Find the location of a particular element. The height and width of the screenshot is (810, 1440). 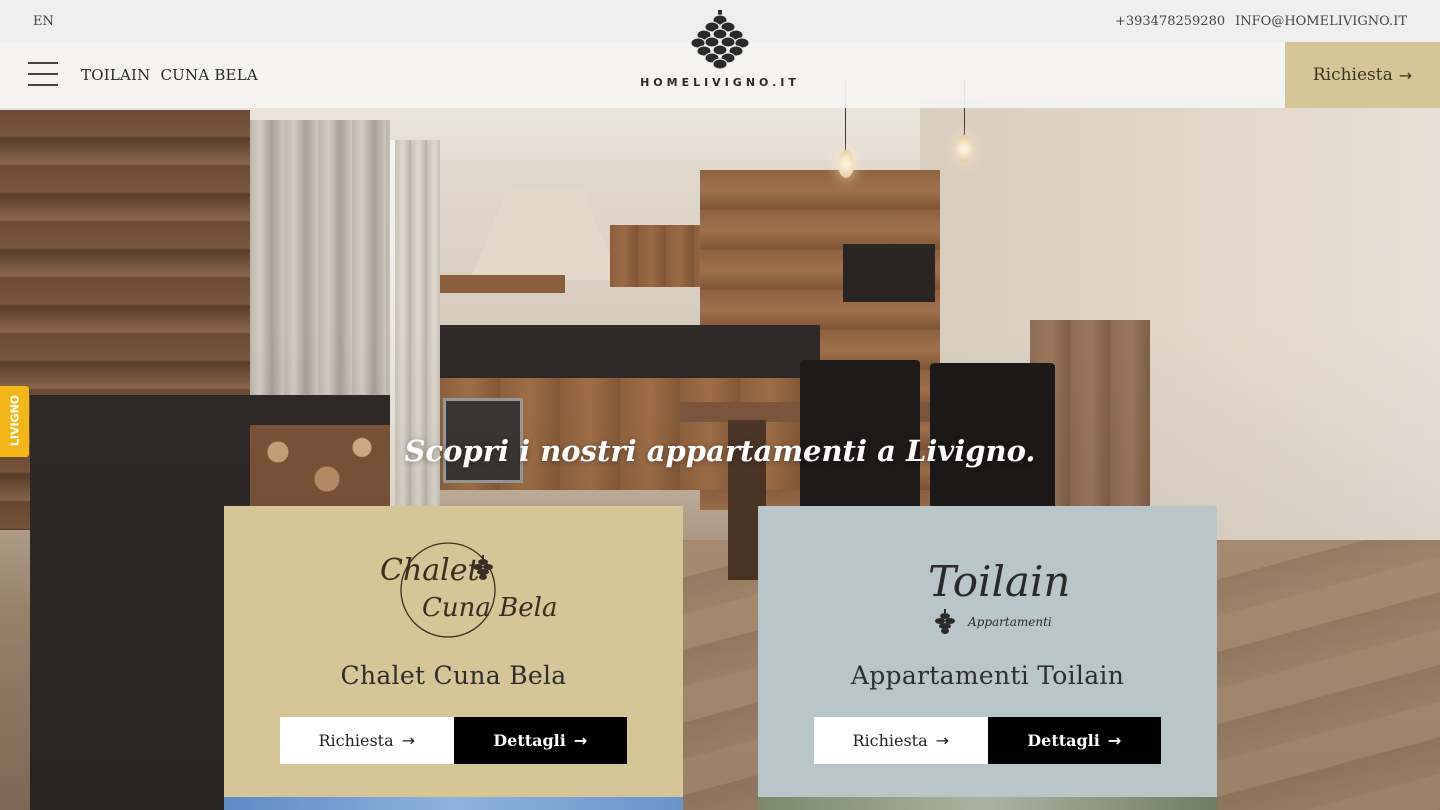

cuna-bela-logo-line1: Chalet is located at coordinates (430, 570).